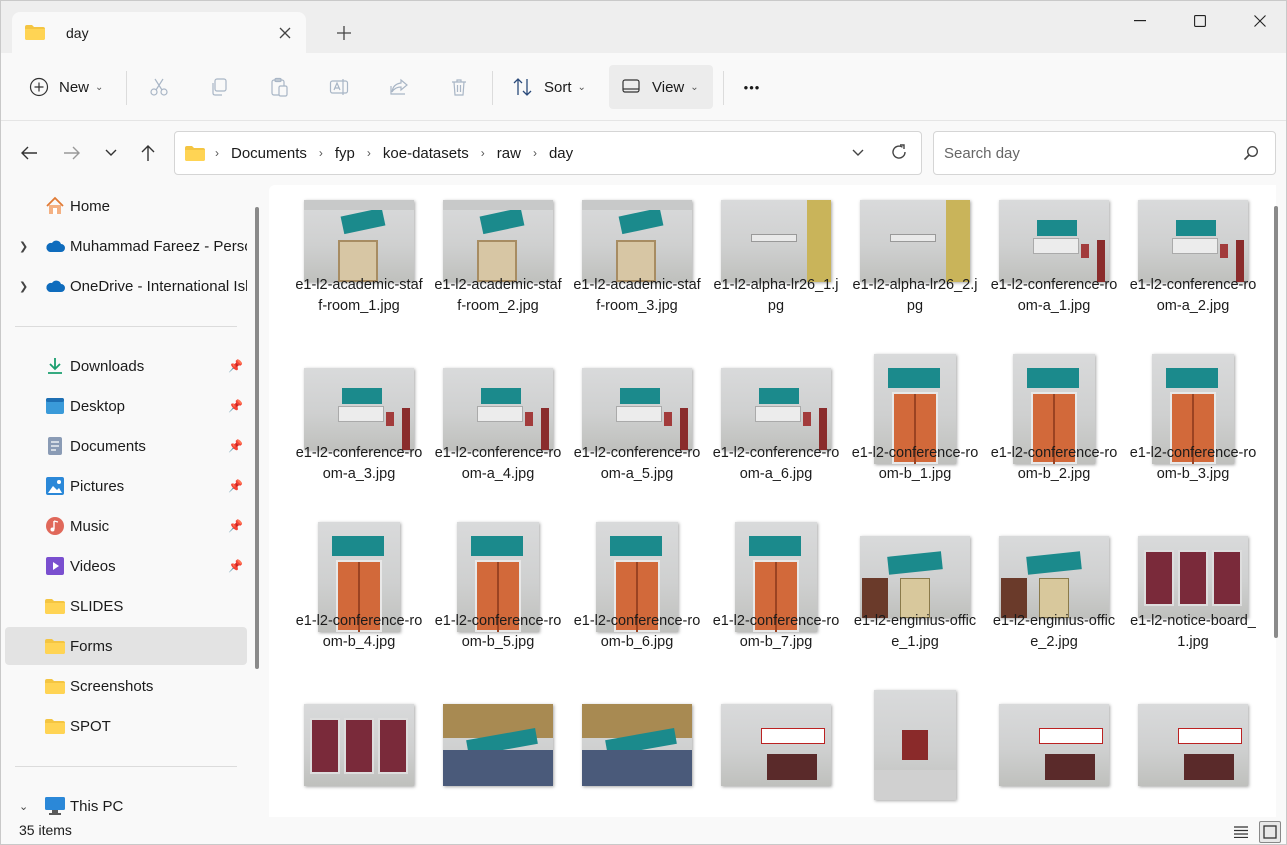 The height and width of the screenshot is (845, 1287). Describe the element at coordinates (126, 246) in the screenshot. I see `sidebar-item-onedrive-personal: ❯ Muhammad Fareez - Personal` at that location.